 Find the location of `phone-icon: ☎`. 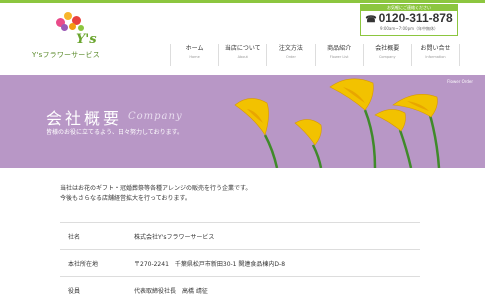

phone-icon: ☎ is located at coordinates (371, 19).